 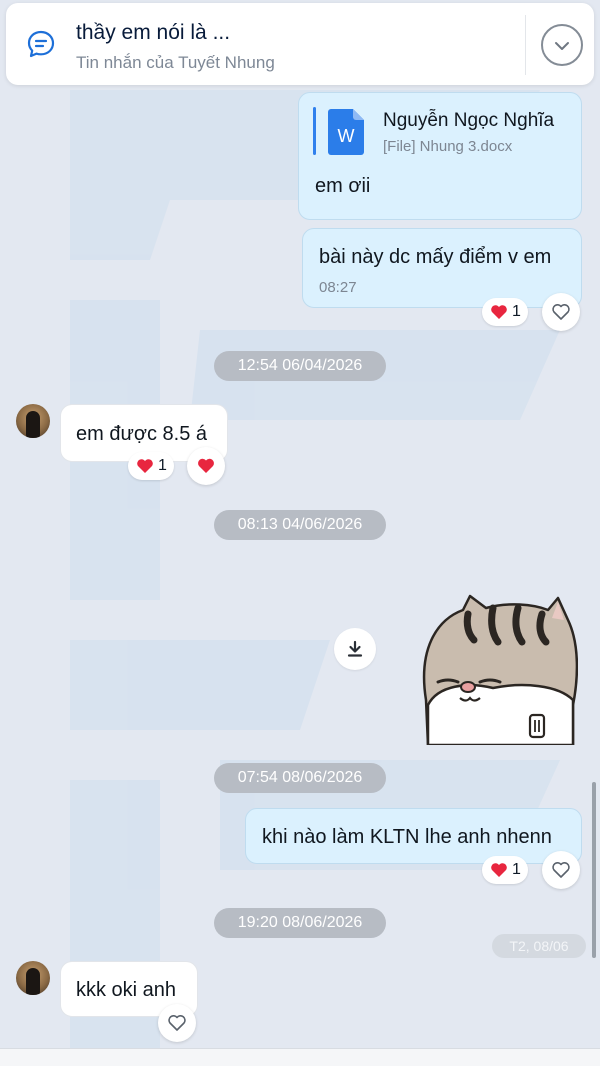 I want to click on message-text: kkk oki anh, so click(x=126, y=990).